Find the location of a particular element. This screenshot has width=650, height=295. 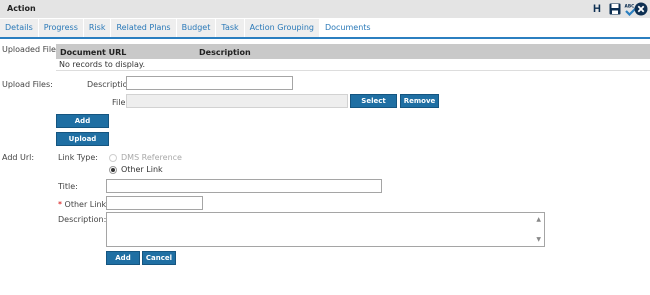

scroll-up-icon: ▲ is located at coordinates (538, 219).